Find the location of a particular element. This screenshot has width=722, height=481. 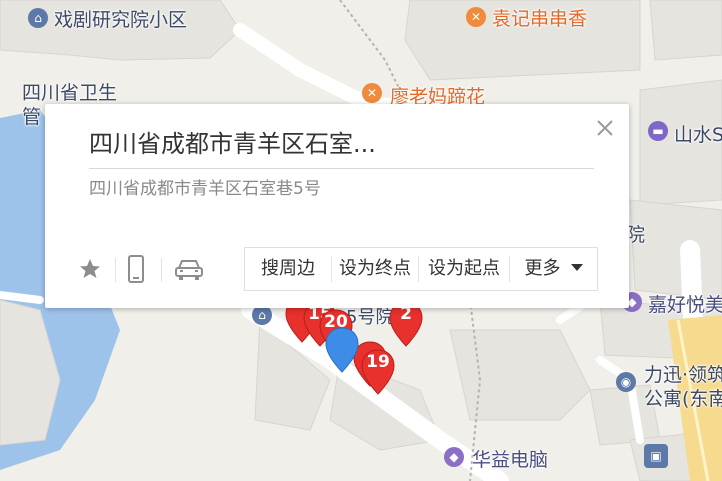

poi-label-sichuan-weisheng: 四川省卫生 is located at coordinates (69, 93).